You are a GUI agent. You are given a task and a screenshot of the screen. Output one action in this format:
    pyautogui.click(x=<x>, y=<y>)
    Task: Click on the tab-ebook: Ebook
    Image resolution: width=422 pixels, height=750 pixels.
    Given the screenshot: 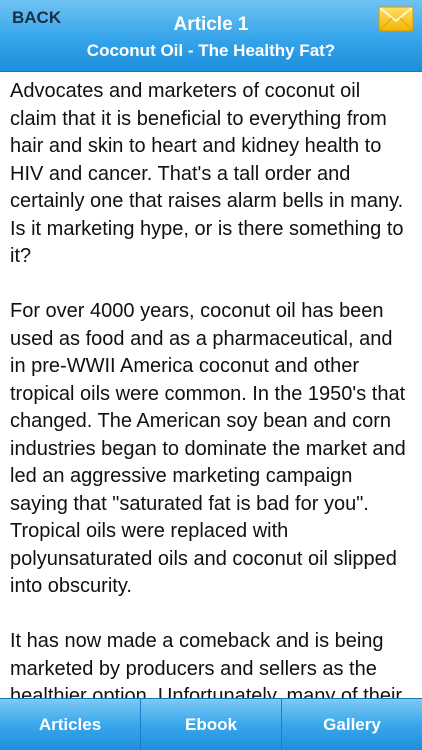 What is the action you would take?
    pyautogui.click(x=211, y=724)
    